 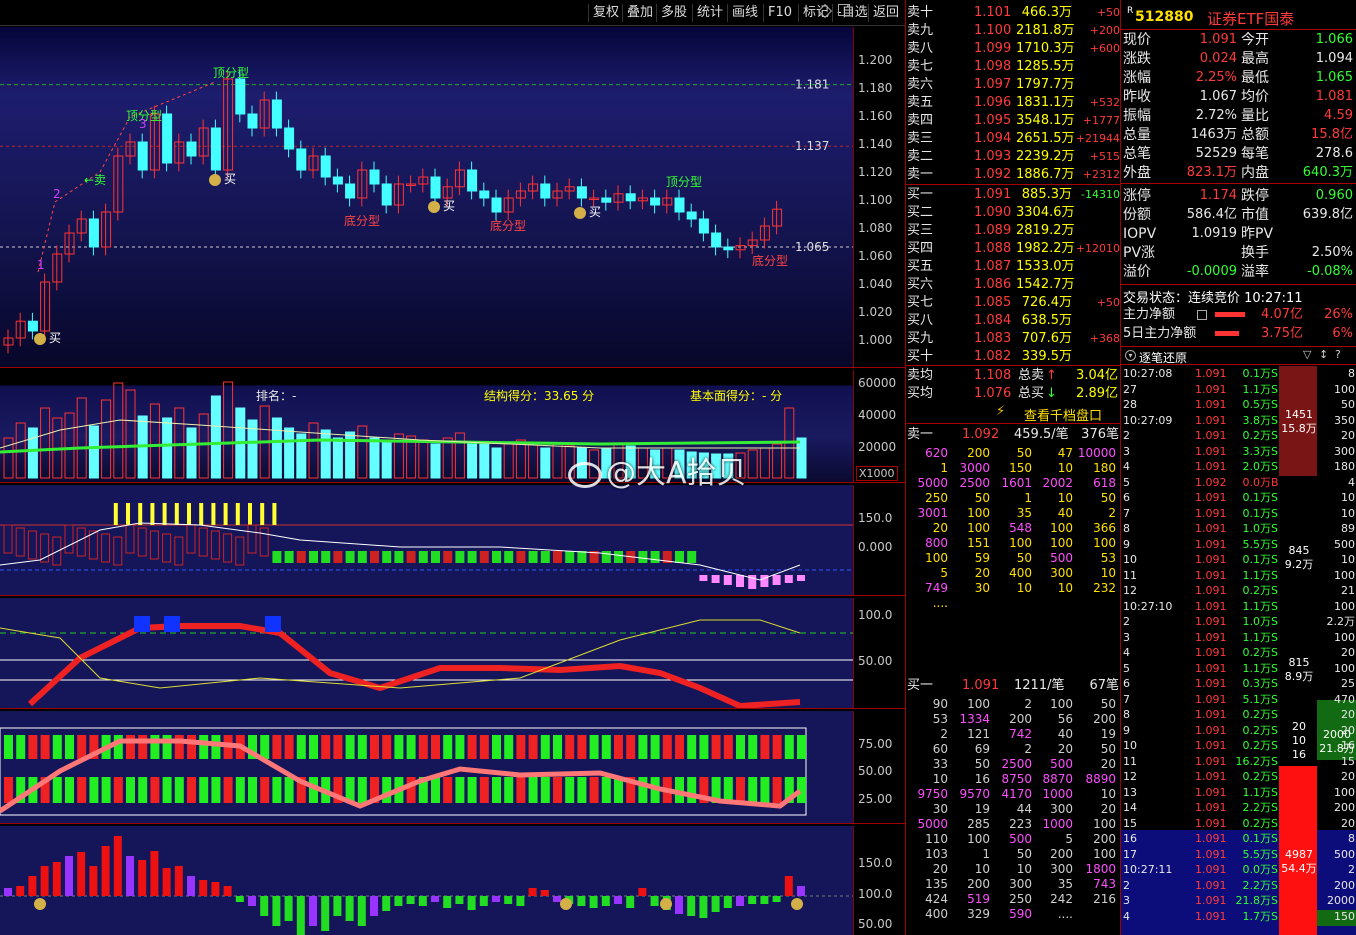 I want to click on bid-queue-cell: 1000, so click(x=1057, y=794).